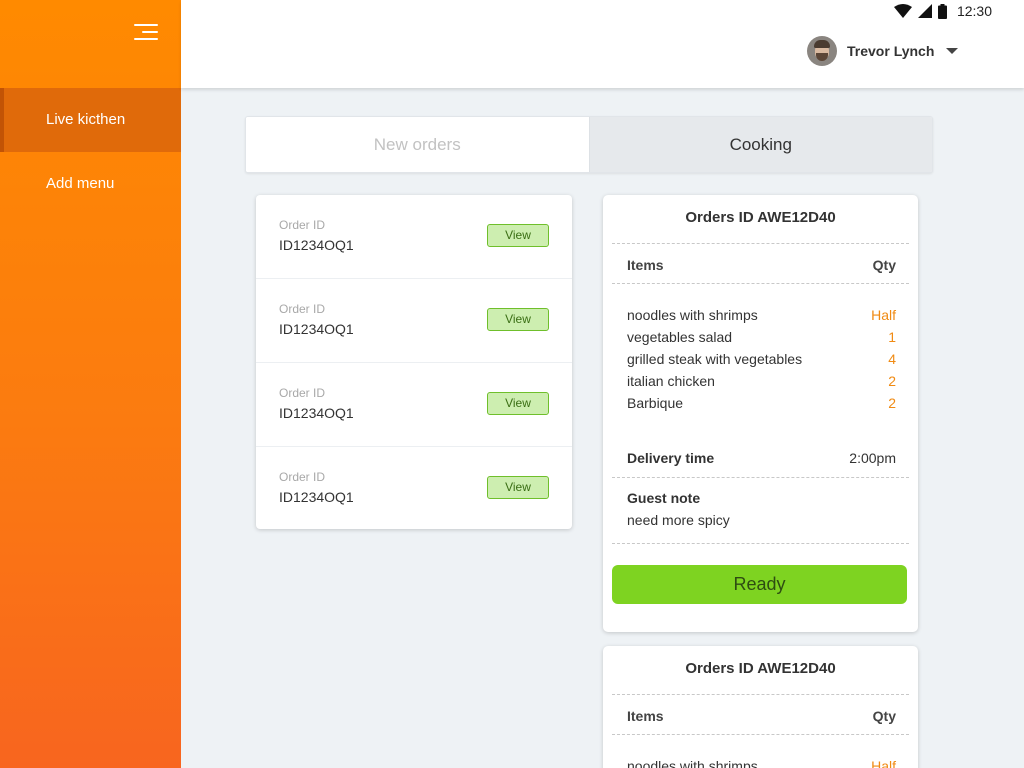  What do you see at coordinates (902, 11) in the screenshot?
I see `wifi-icon` at bounding box center [902, 11].